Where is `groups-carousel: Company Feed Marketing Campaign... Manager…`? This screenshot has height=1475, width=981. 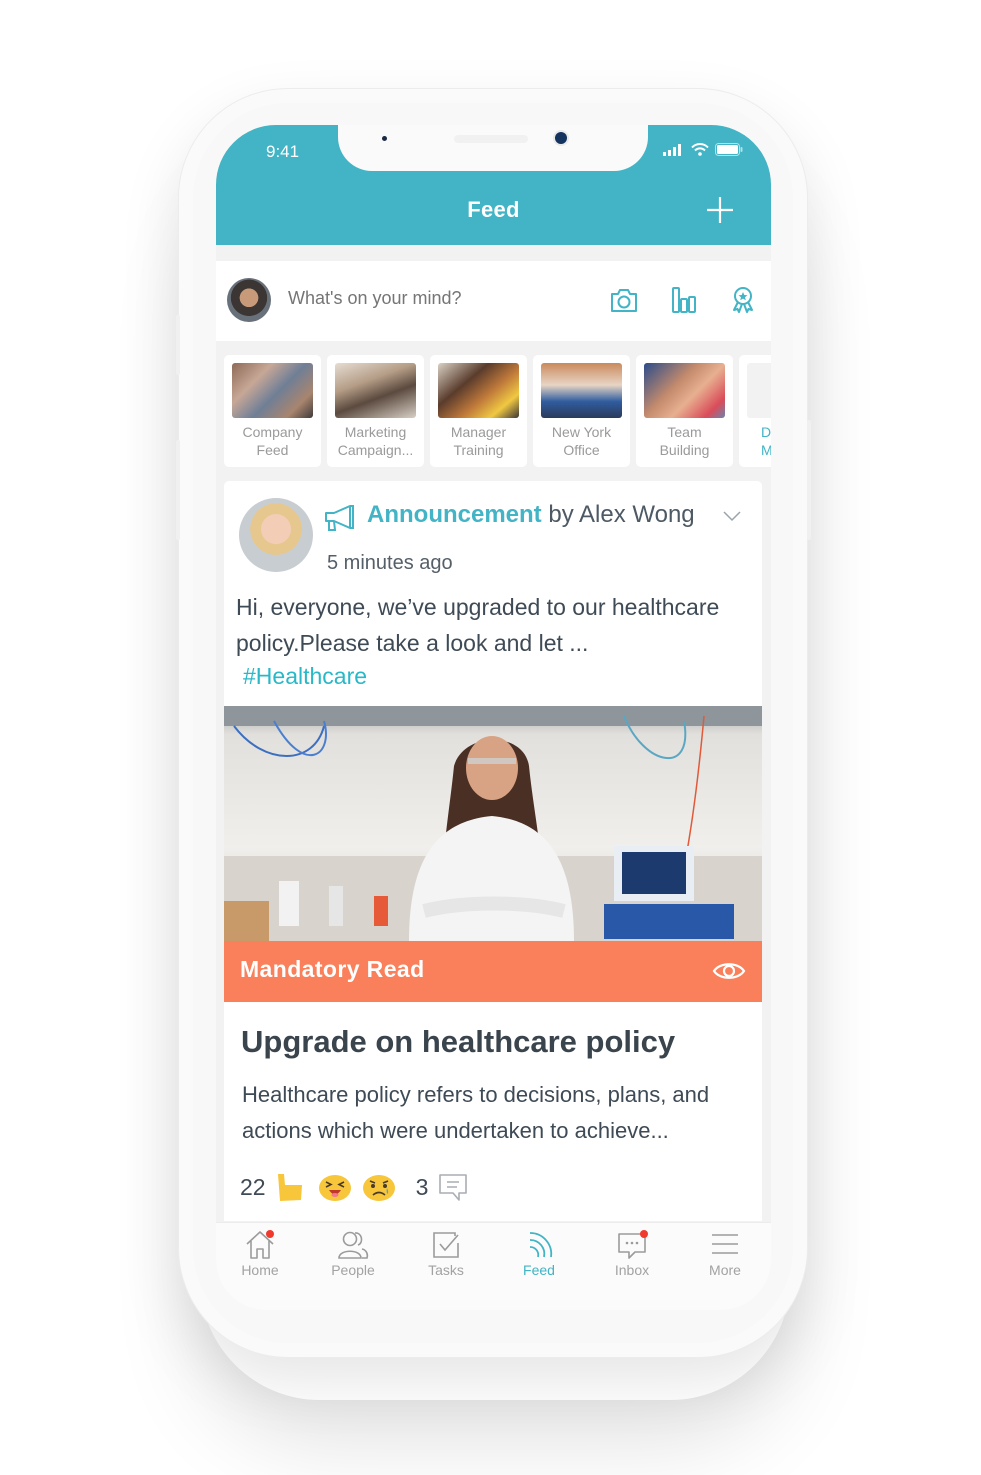
groups-carousel: Company Feed Marketing Campaign... Manager… is located at coordinates (493, 410).